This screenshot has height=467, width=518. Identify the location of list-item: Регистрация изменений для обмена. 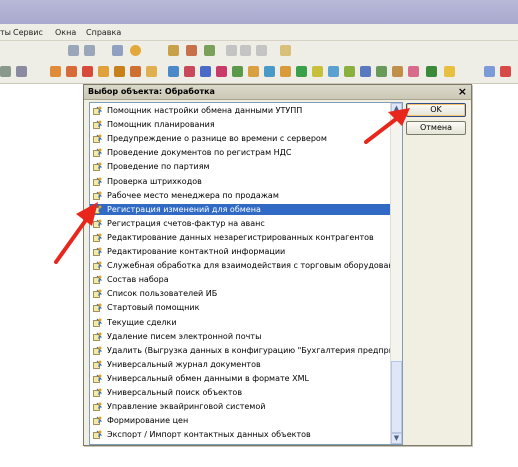
(240, 209).